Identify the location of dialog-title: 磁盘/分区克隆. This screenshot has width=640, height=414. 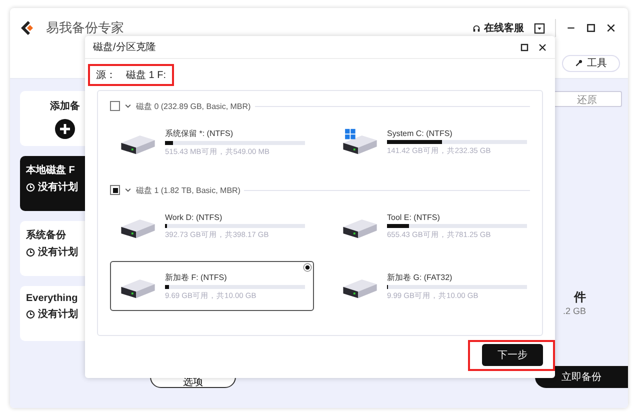
(124, 47).